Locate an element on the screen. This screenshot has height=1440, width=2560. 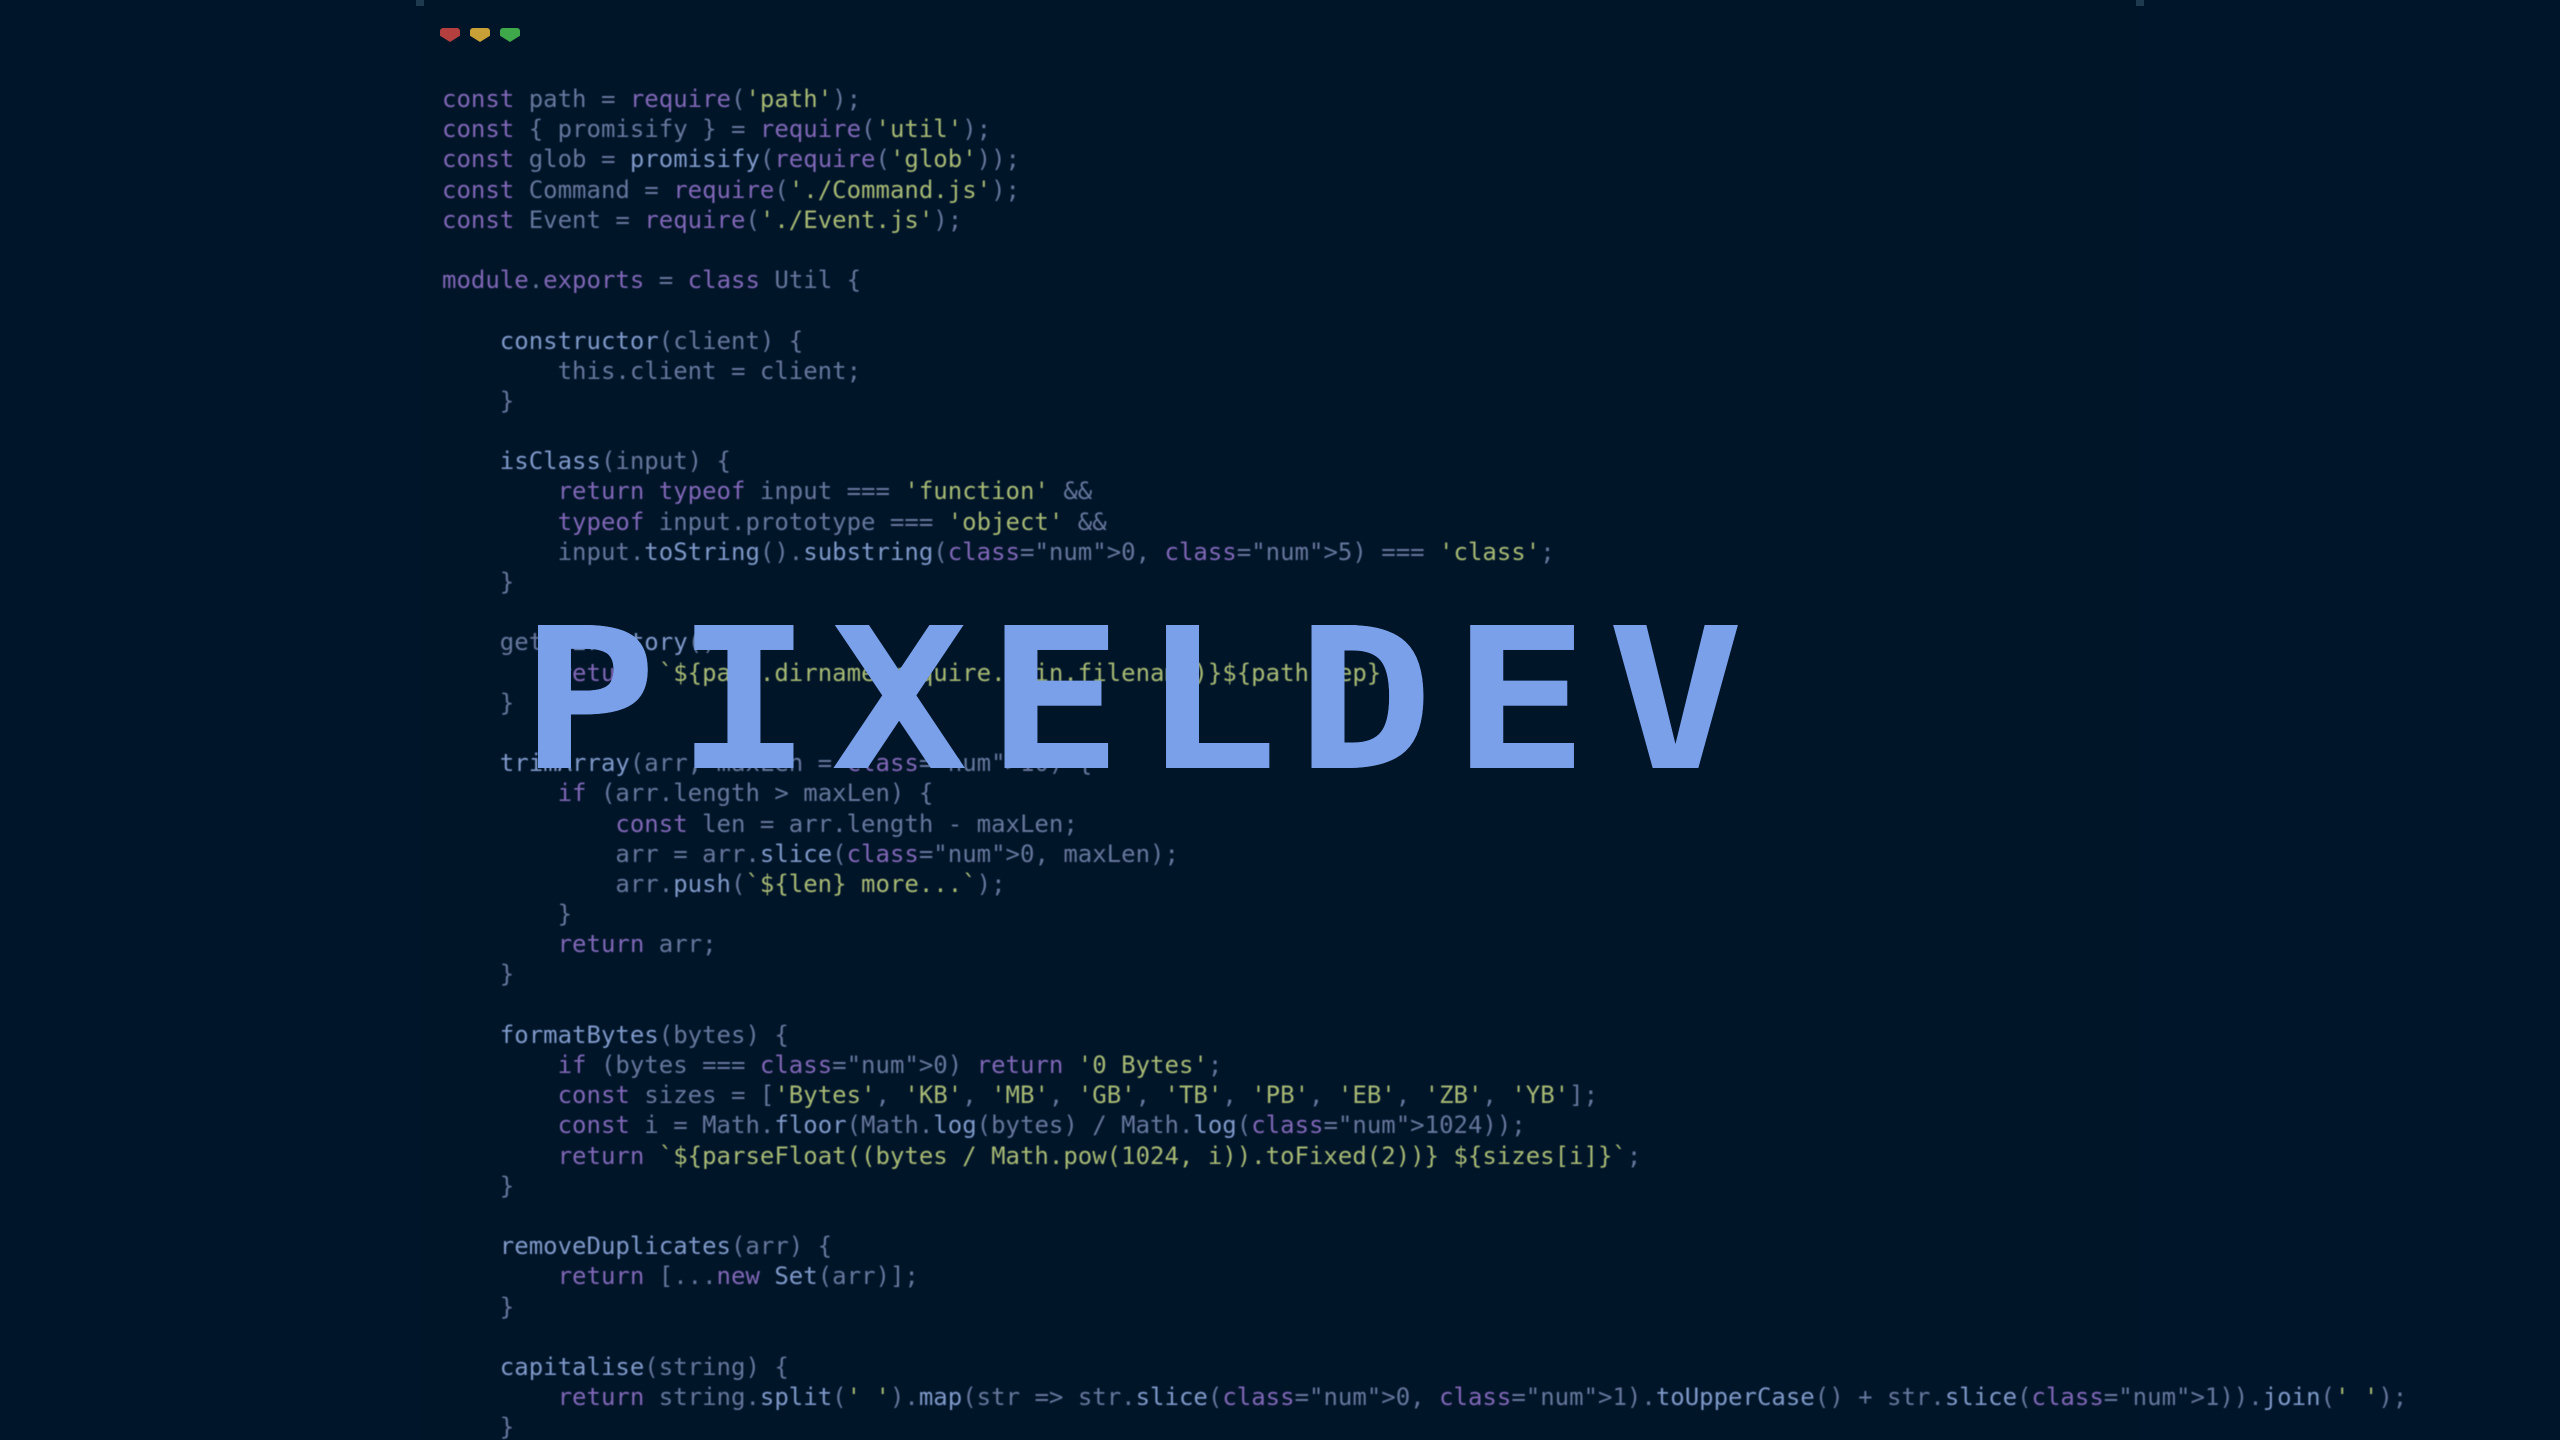
window-controls is located at coordinates (480, 35).